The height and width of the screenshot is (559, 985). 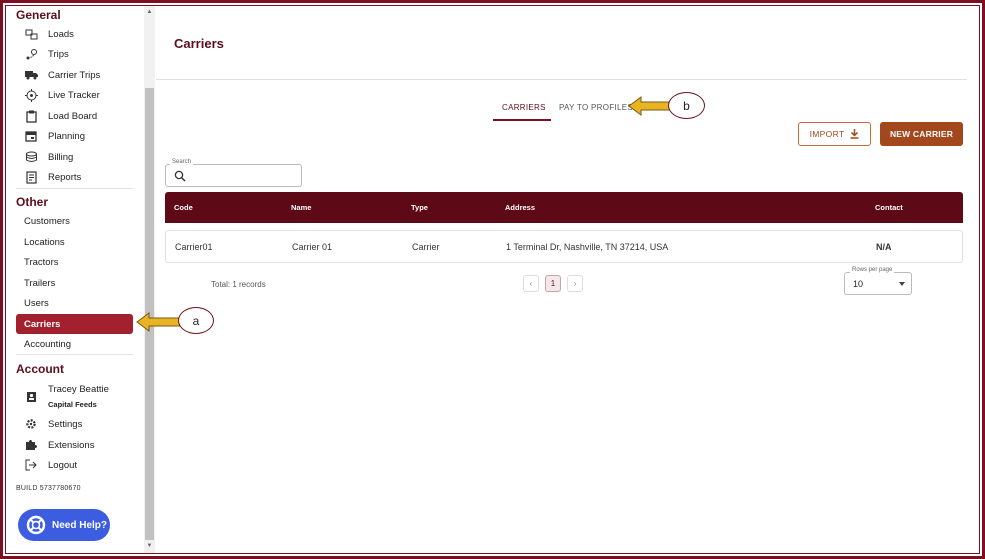 What do you see at coordinates (80, 525) in the screenshot?
I see `need-help-label: Need Help?` at bounding box center [80, 525].